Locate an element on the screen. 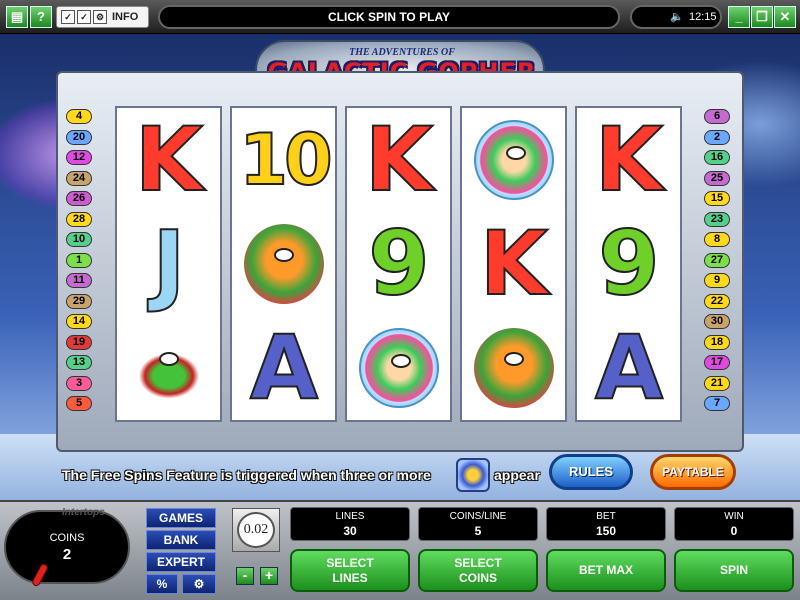 The width and height of the screenshot is (800, 600). symbol-girl is located at coordinates (399, 368).